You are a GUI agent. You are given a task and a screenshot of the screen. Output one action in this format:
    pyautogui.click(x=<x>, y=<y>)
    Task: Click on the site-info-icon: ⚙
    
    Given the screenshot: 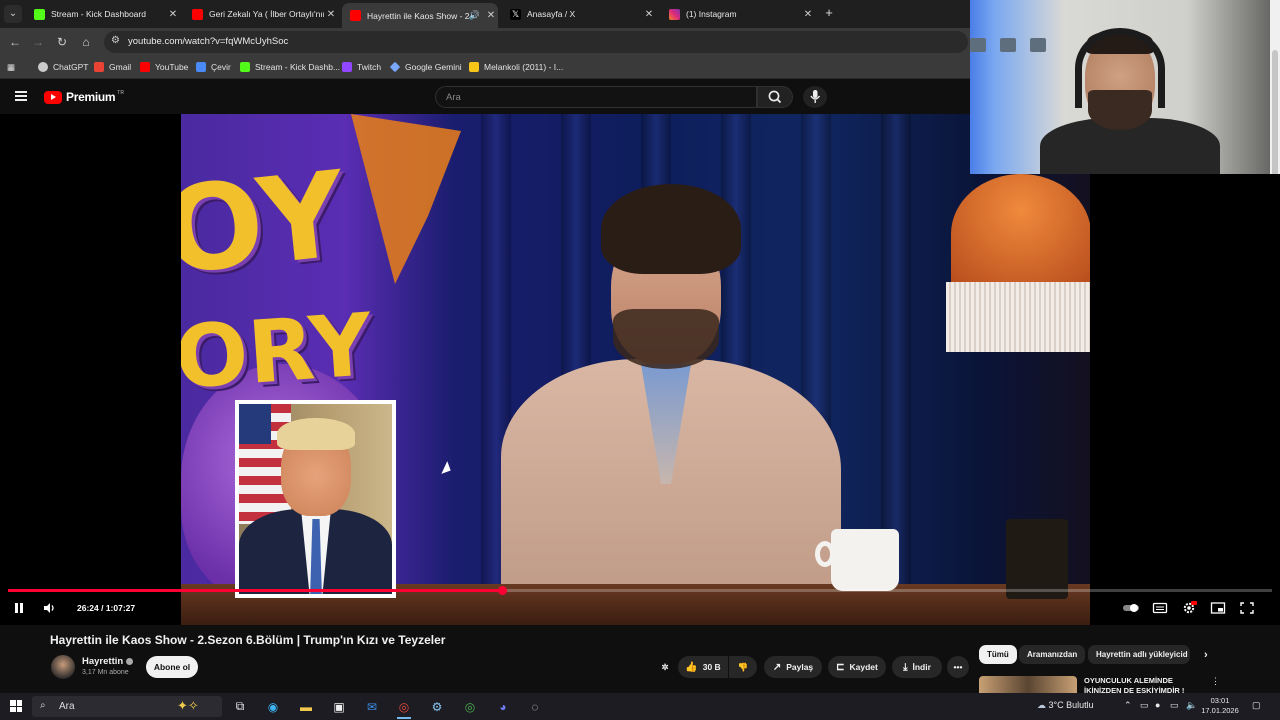 What is the action you would take?
    pyautogui.click(x=117, y=42)
    